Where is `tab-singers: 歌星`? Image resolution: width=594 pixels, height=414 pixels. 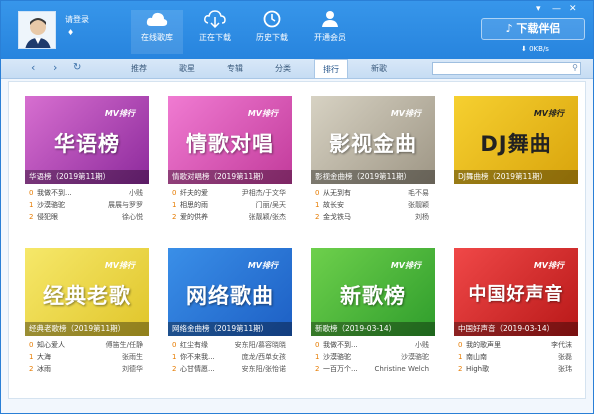
tab-singers: 歌星 is located at coordinates (187, 68).